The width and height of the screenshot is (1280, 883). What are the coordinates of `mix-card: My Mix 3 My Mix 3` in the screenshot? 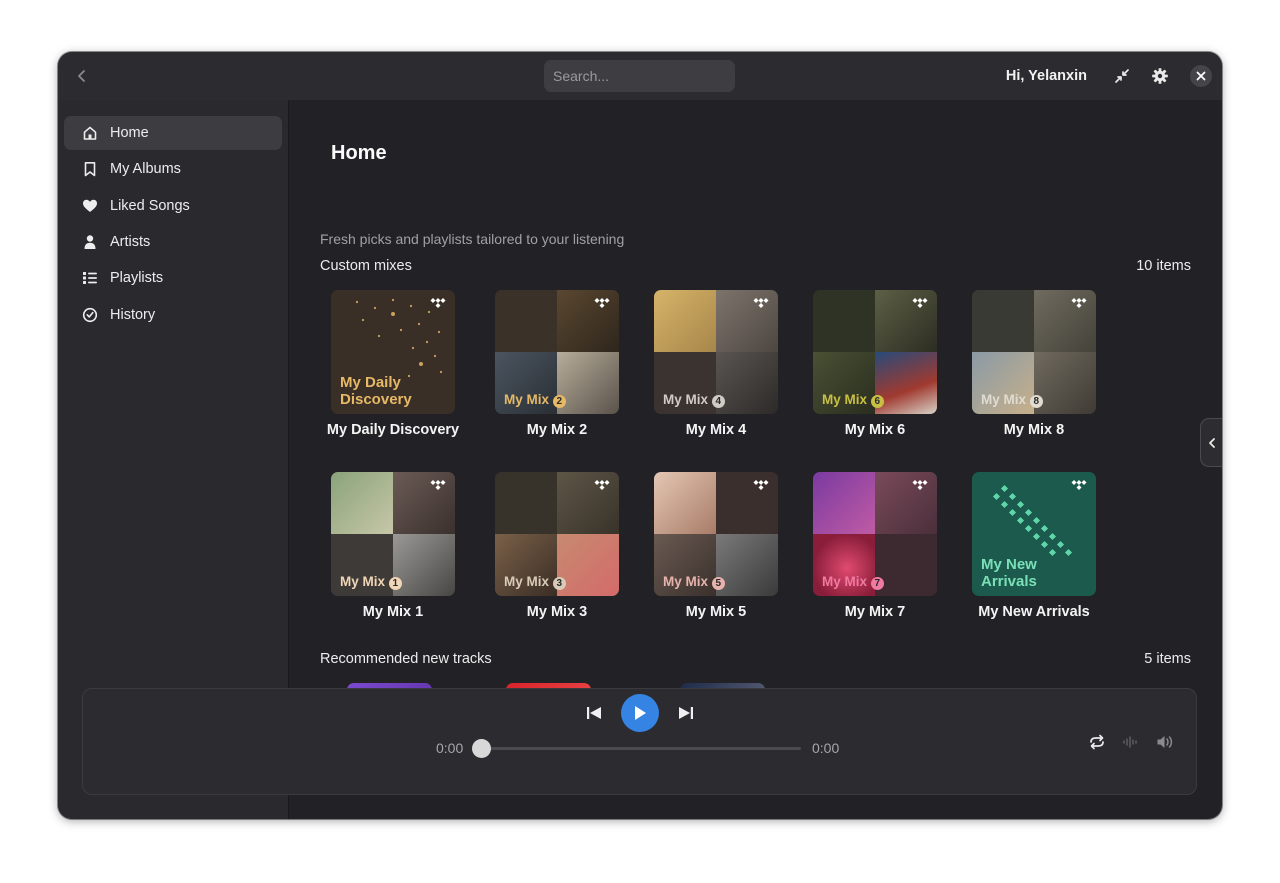 It's located at (557, 546).